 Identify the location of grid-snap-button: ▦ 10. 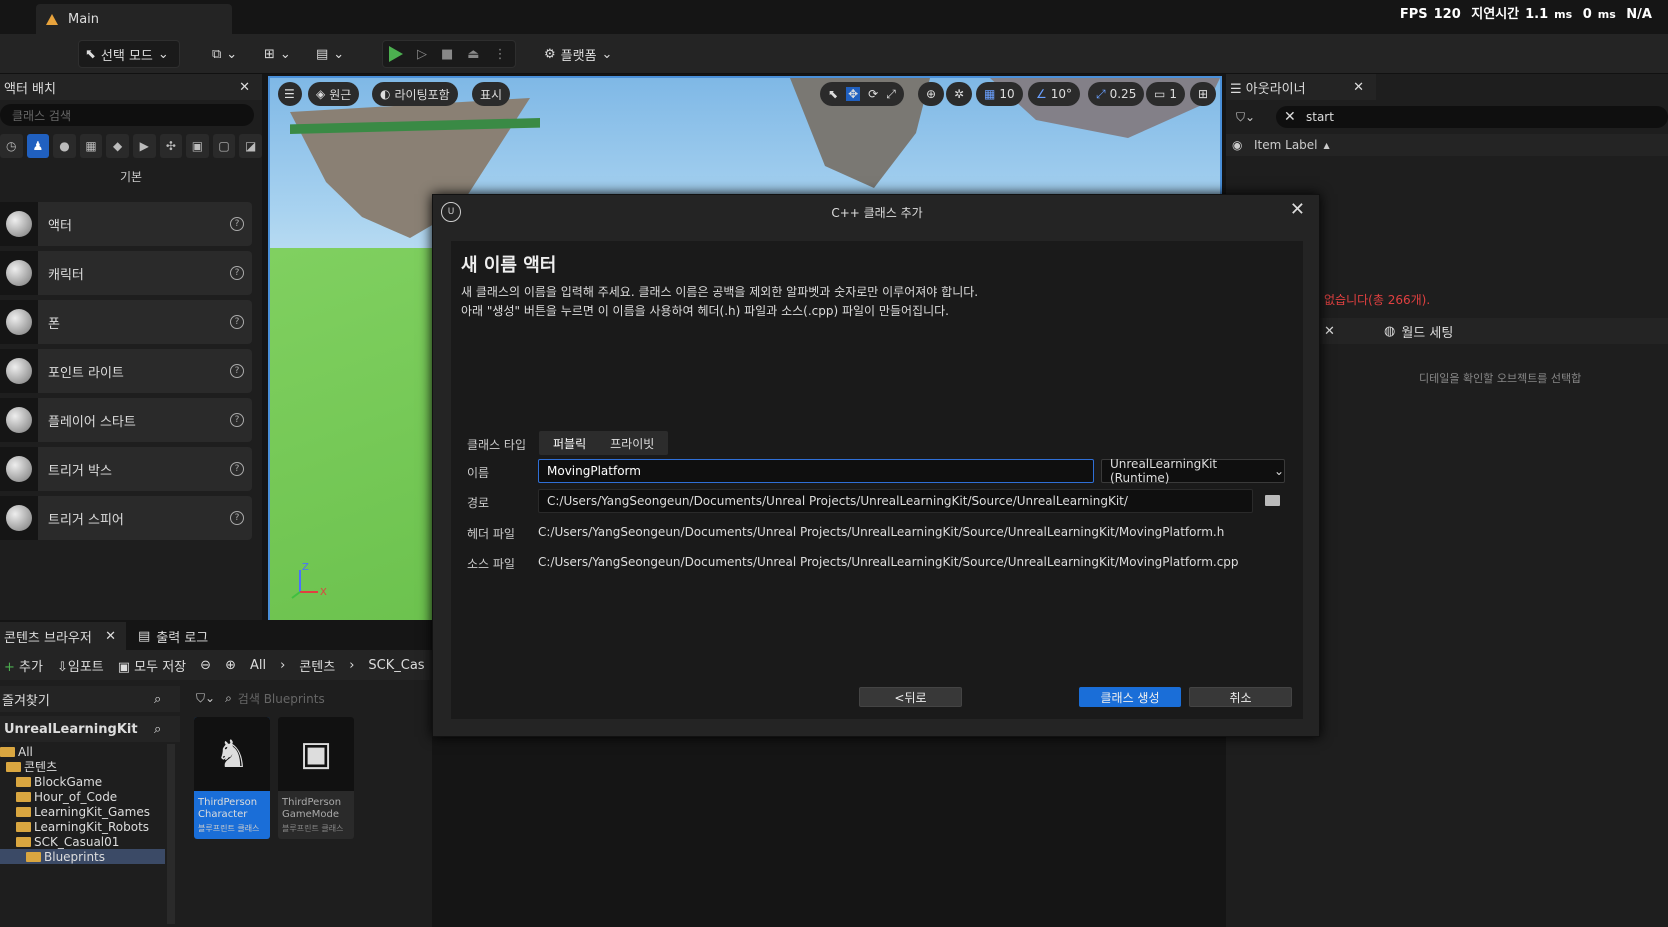
(999, 94).